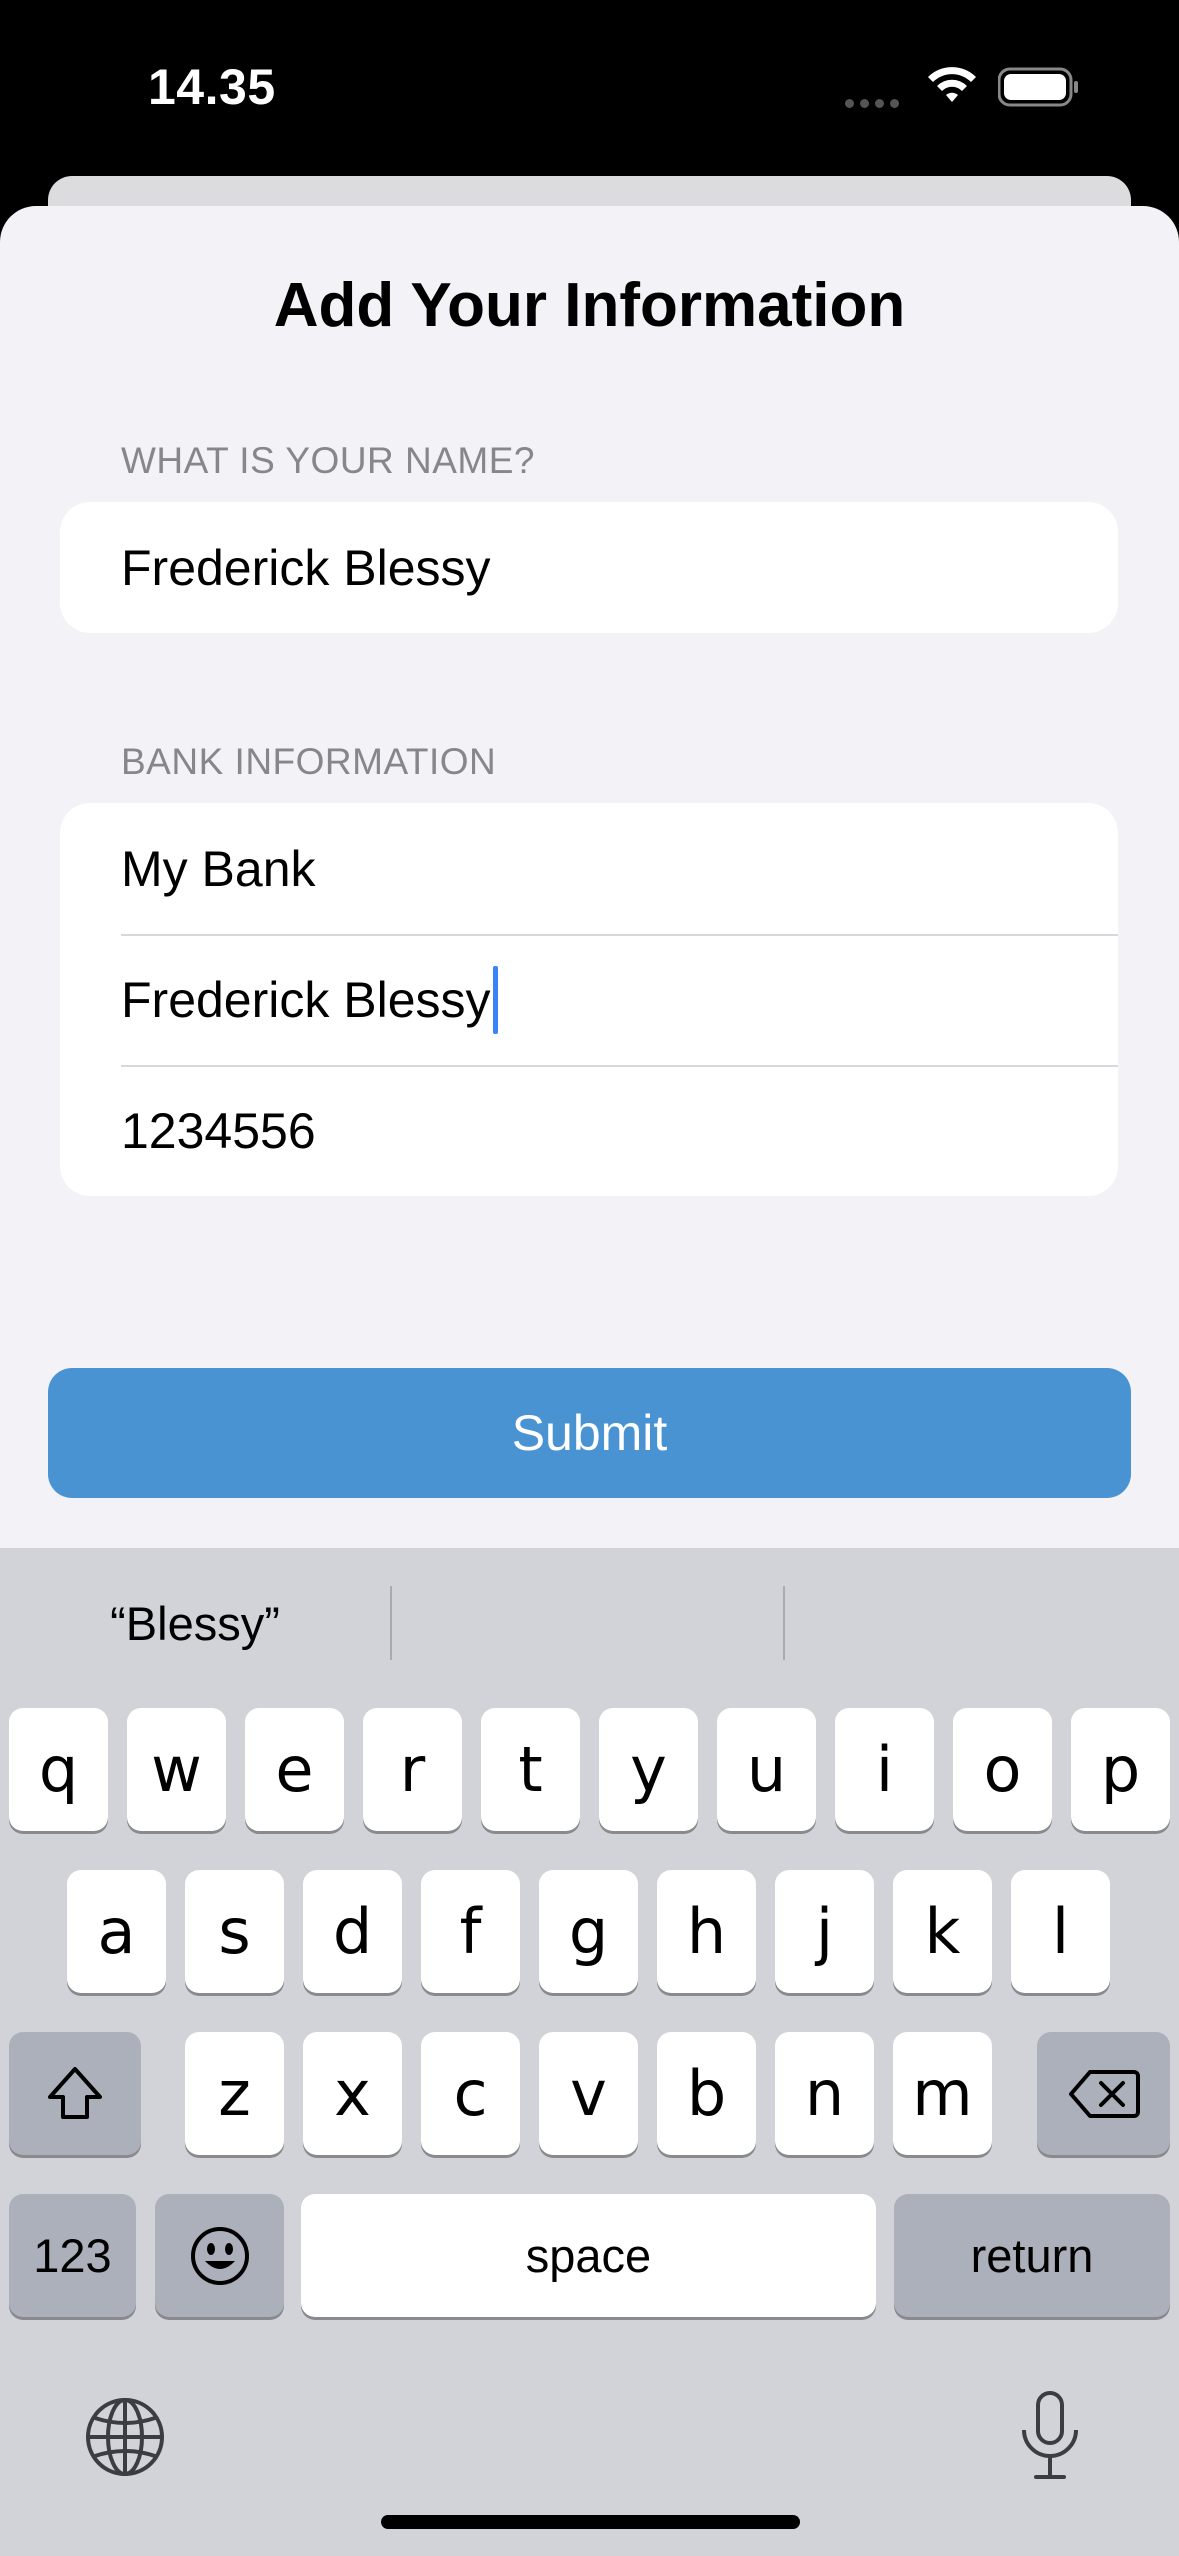 The width and height of the screenshot is (1179, 2556). I want to click on key-q: q, so click(58, 1769).